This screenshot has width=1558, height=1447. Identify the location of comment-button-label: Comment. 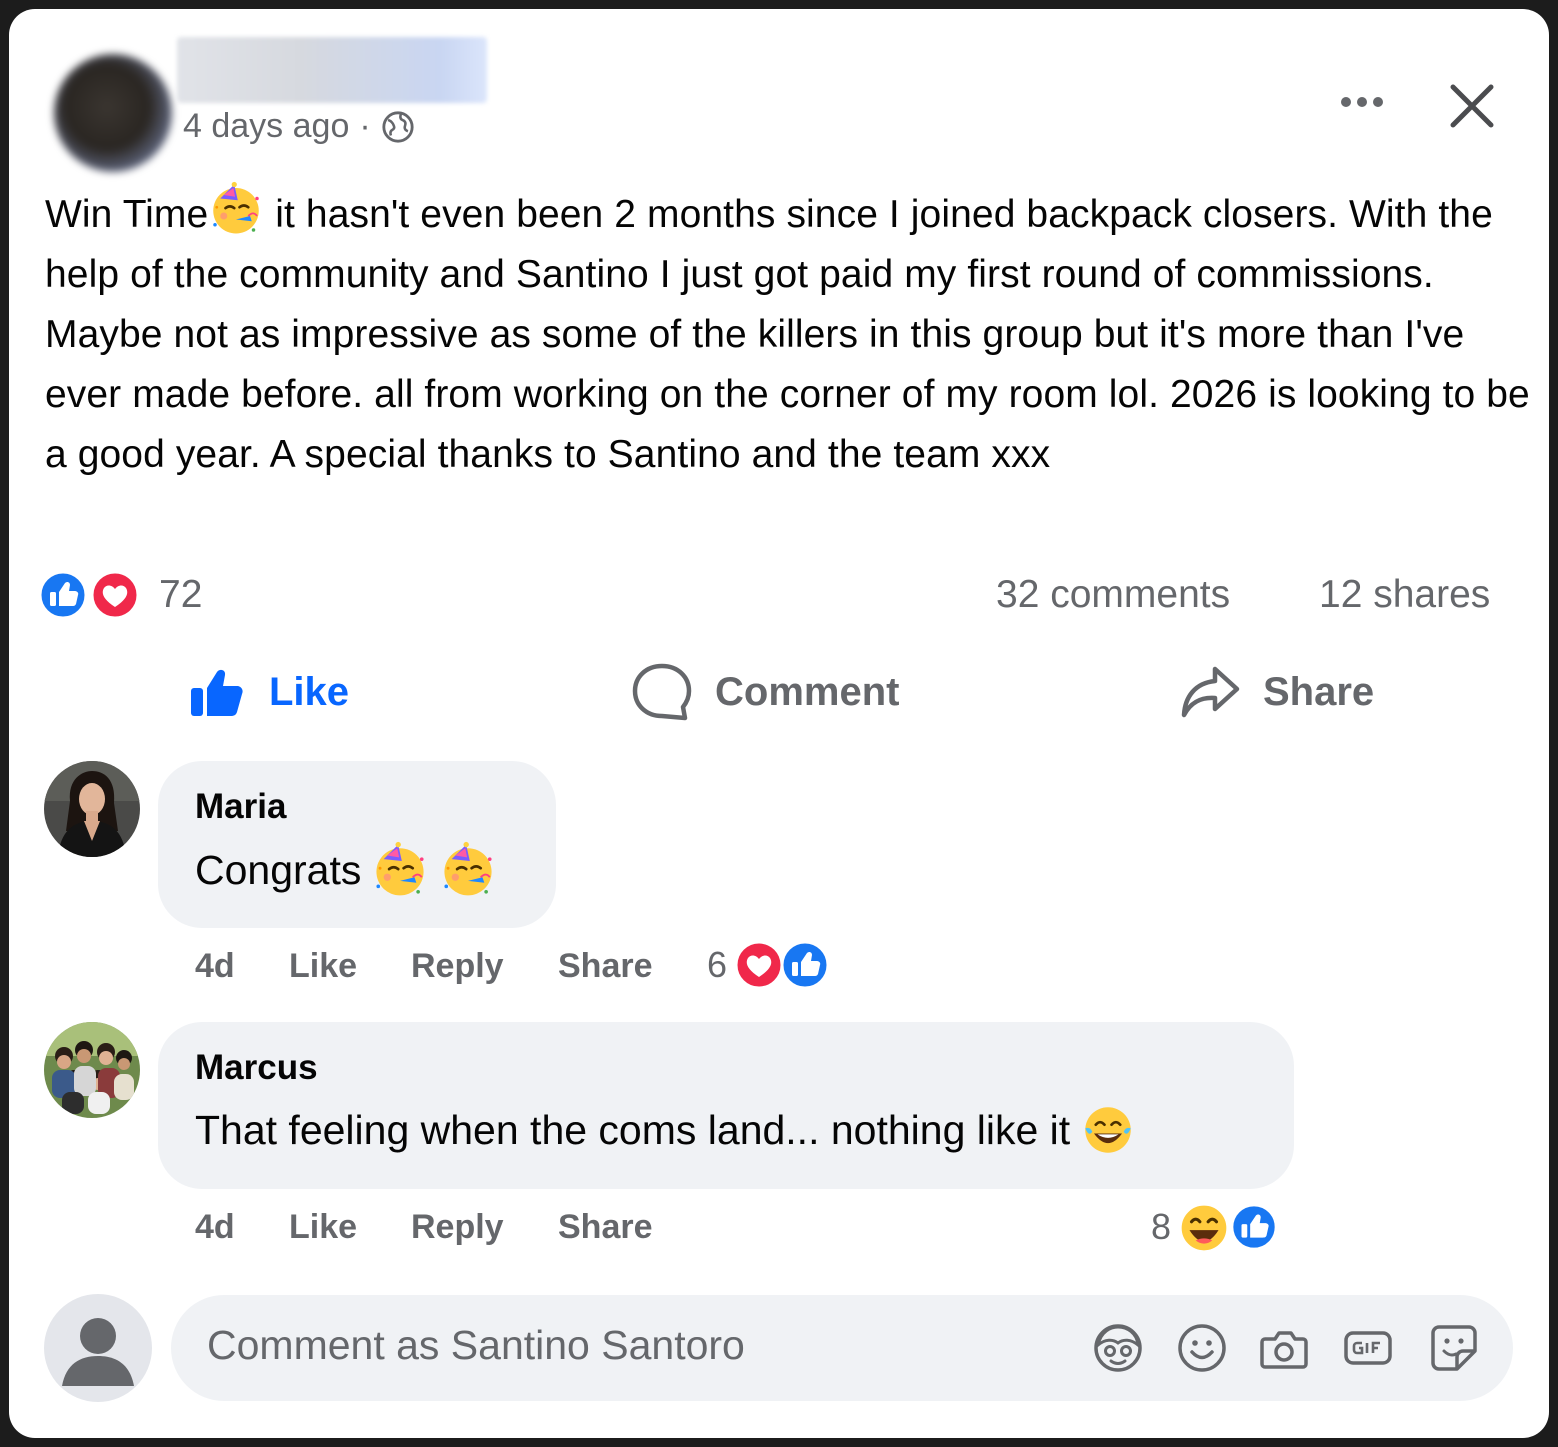
(807, 691).